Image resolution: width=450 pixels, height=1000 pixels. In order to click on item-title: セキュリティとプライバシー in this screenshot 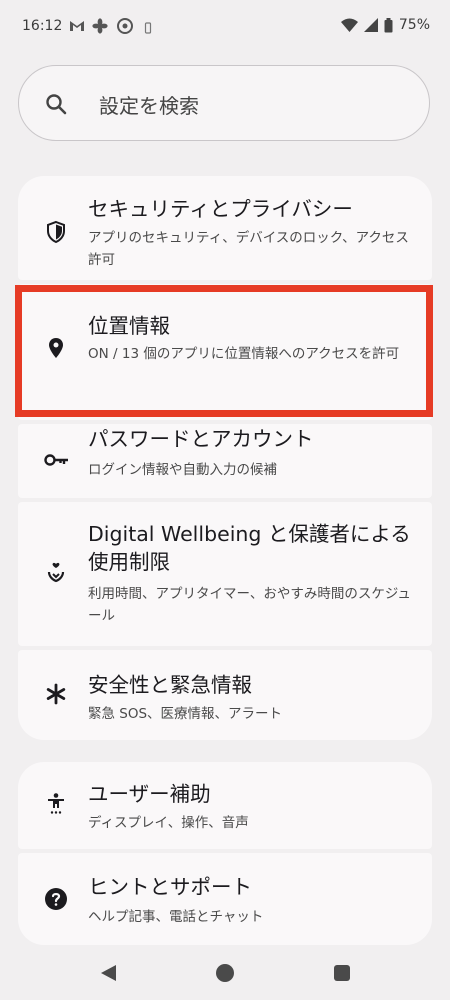, I will do `click(220, 209)`.